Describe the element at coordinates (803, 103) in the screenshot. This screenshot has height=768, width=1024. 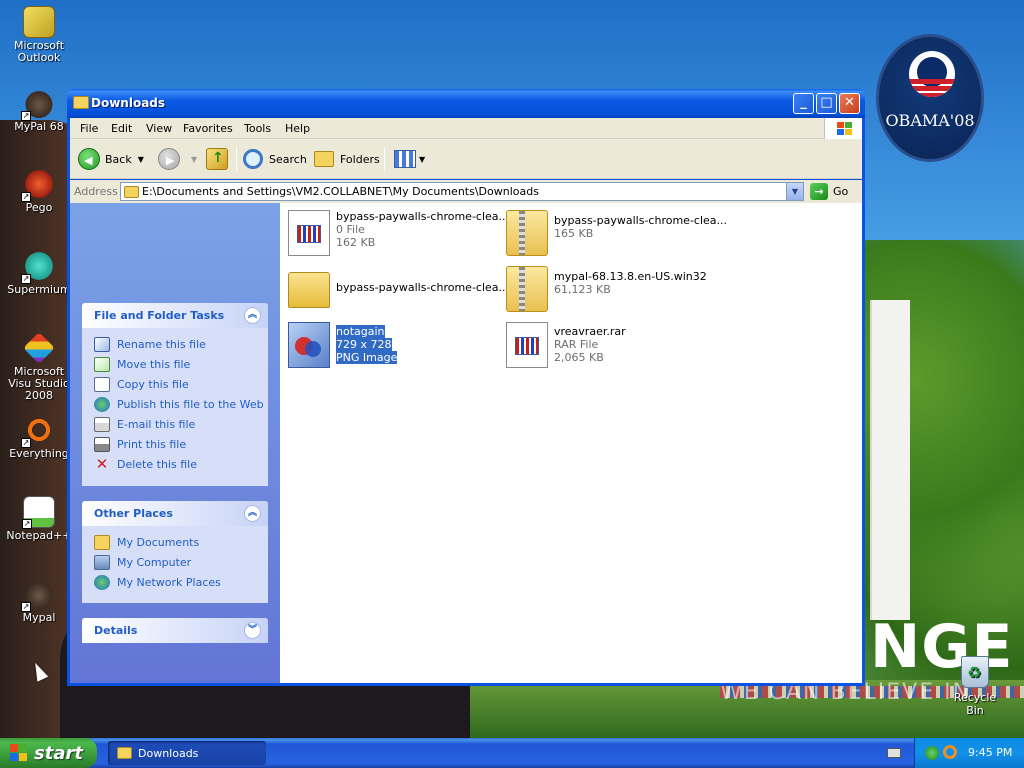
I see `minimize-button: _` at that location.